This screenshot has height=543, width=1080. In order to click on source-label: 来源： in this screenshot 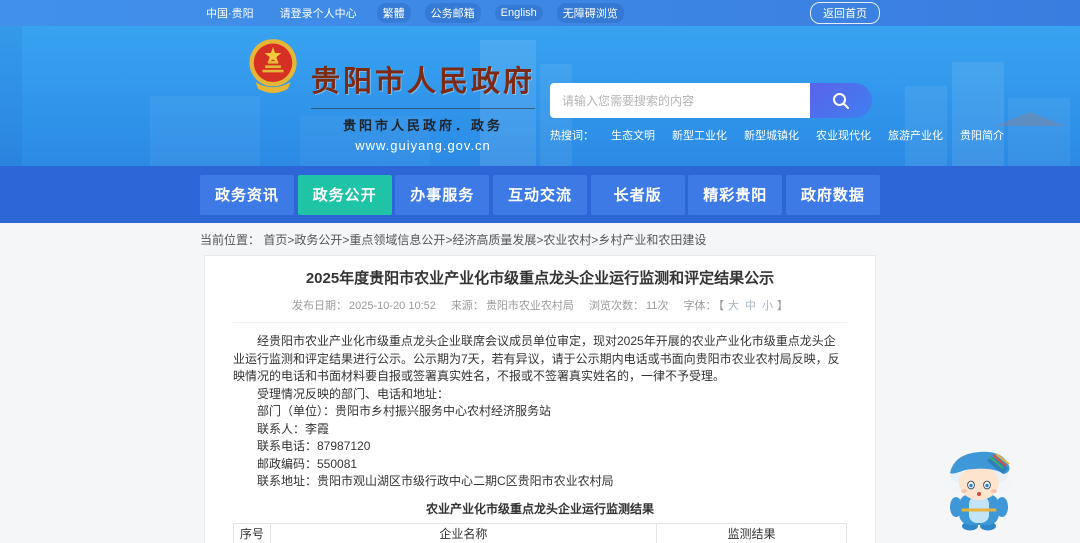, I will do `click(467, 306)`.